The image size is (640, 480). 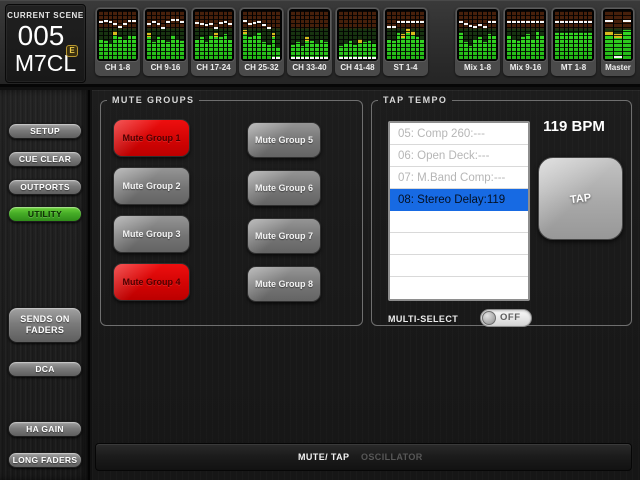 I want to click on mute-group-button-4: Mute Group 4, so click(x=151, y=282).